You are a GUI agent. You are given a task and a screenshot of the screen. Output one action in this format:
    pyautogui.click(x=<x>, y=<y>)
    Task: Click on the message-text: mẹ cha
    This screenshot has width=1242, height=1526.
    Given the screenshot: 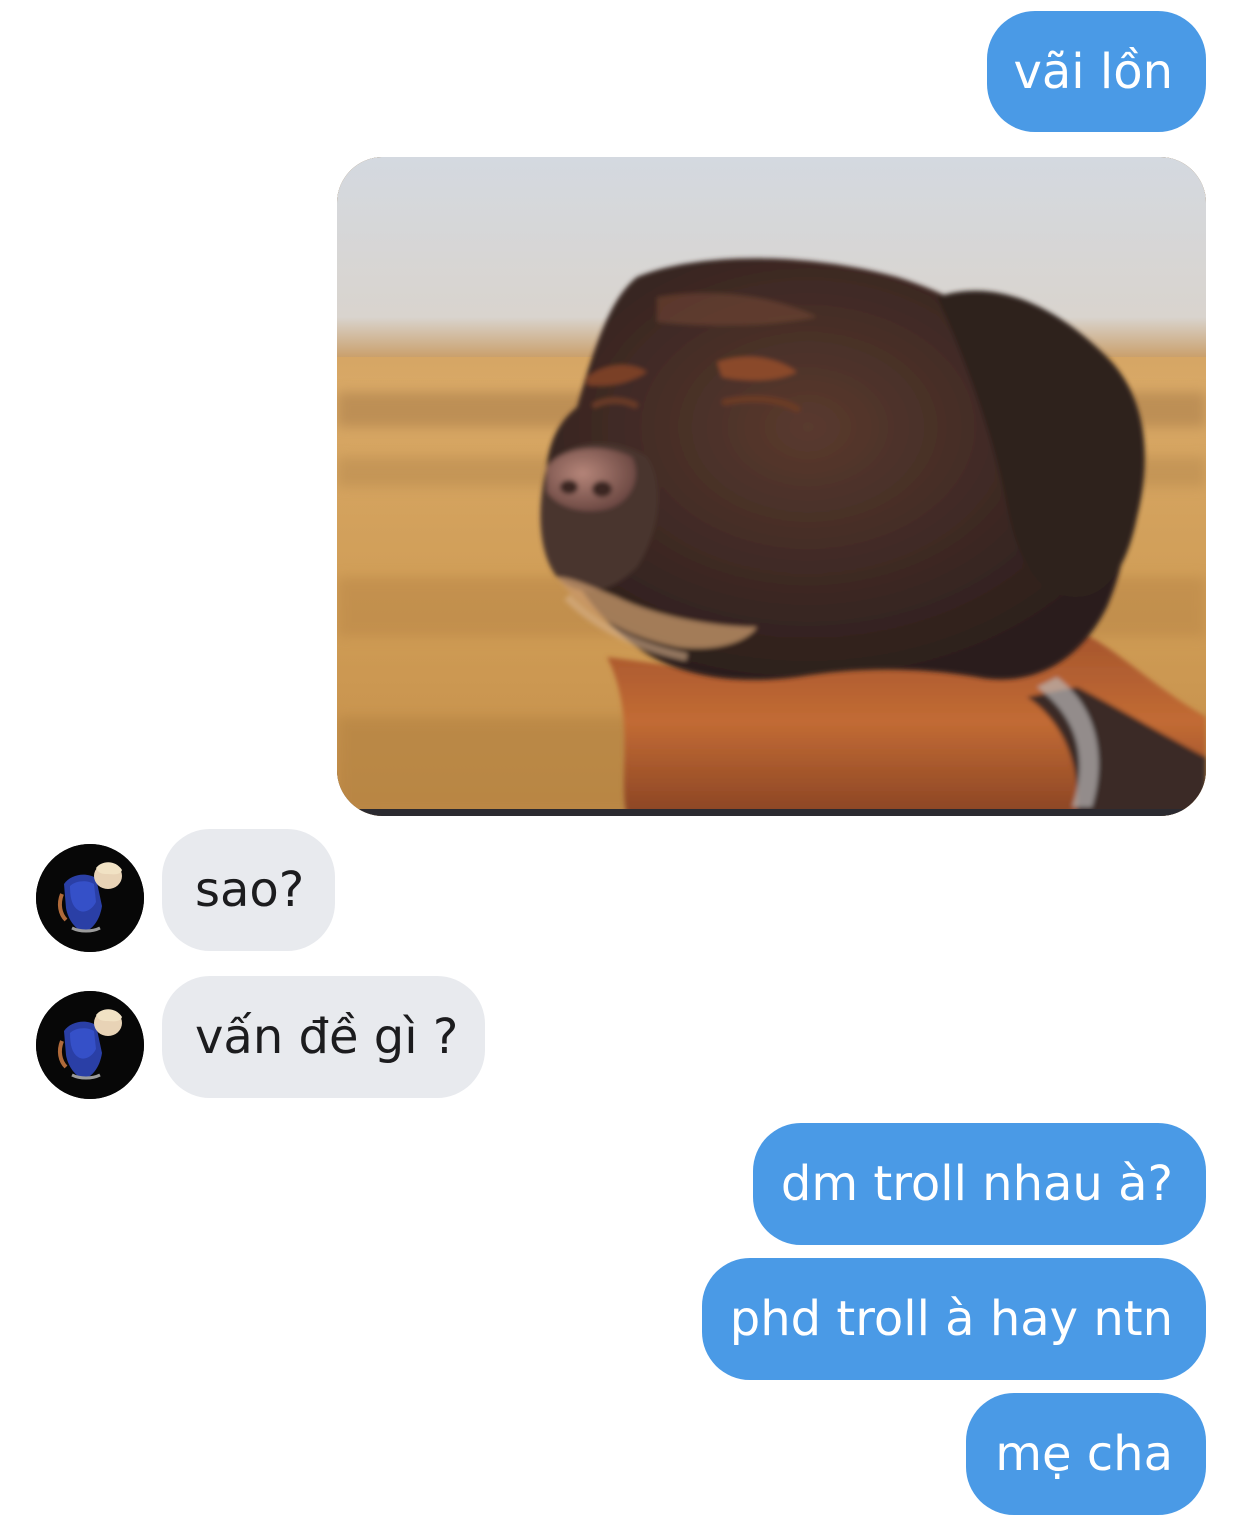 What is the action you would take?
    pyautogui.click(x=1084, y=1454)
    